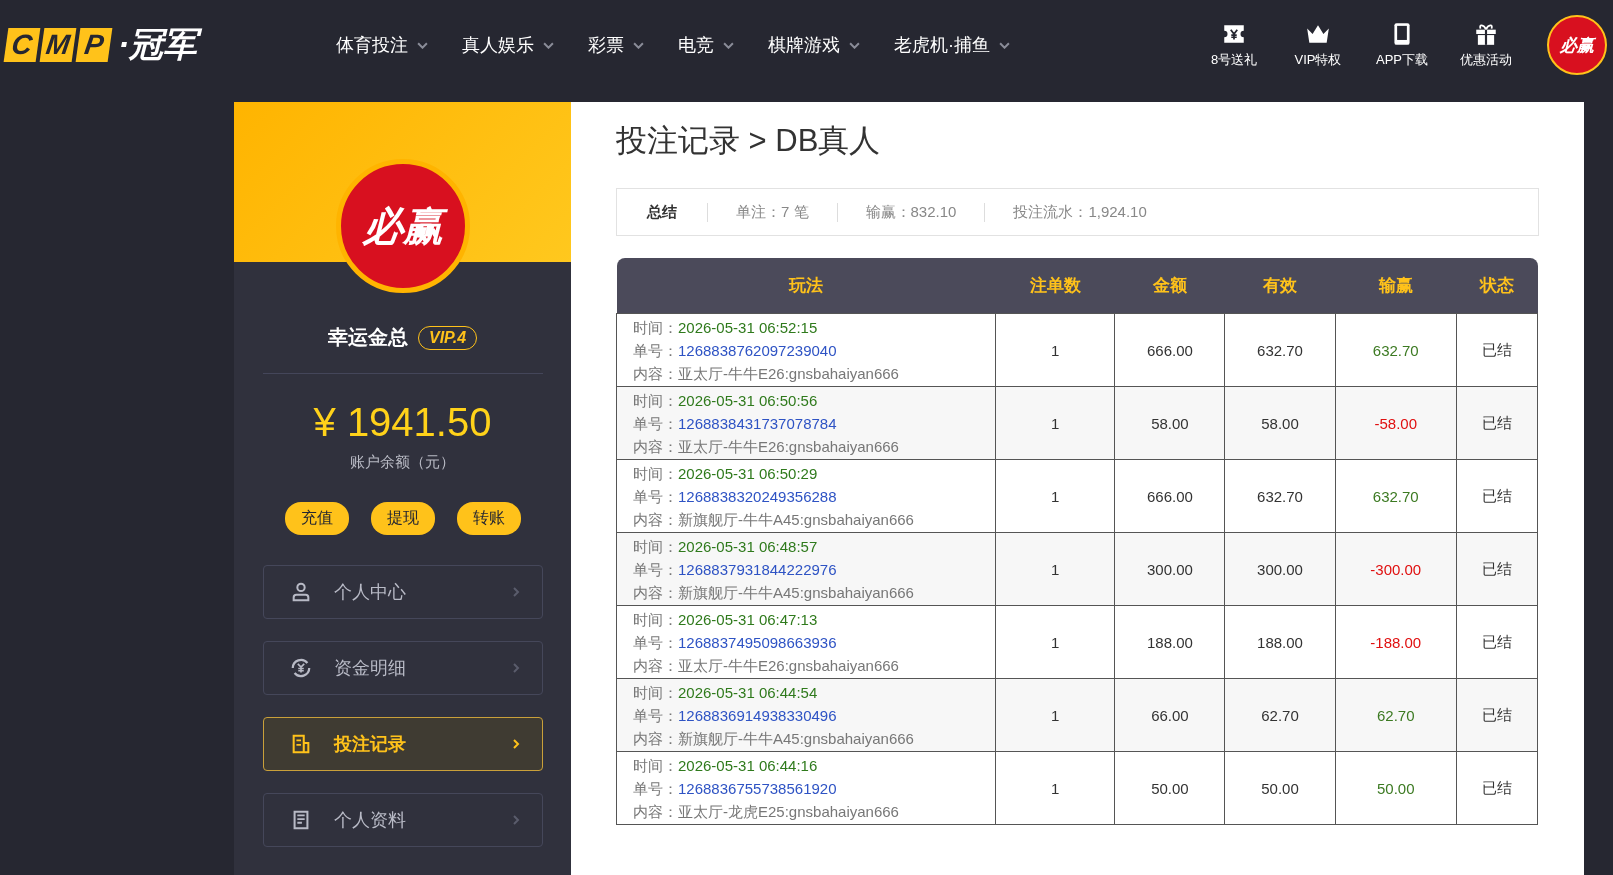  Describe the element at coordinates (22, 45) in the screenshot. I see `logo-letter: C` at that location.